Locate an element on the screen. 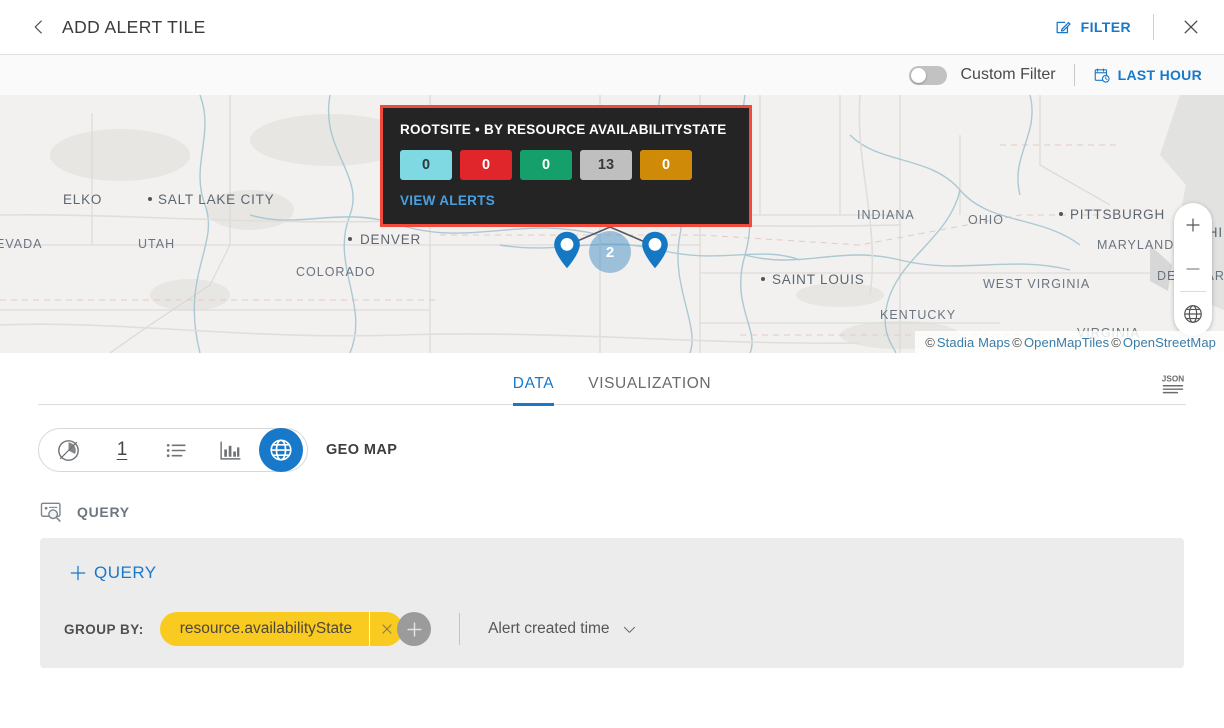 The height and width of the screenshot is (728, 1224). tabs-list: DATA VISUALIZATION is located at coordinates (611, 390).